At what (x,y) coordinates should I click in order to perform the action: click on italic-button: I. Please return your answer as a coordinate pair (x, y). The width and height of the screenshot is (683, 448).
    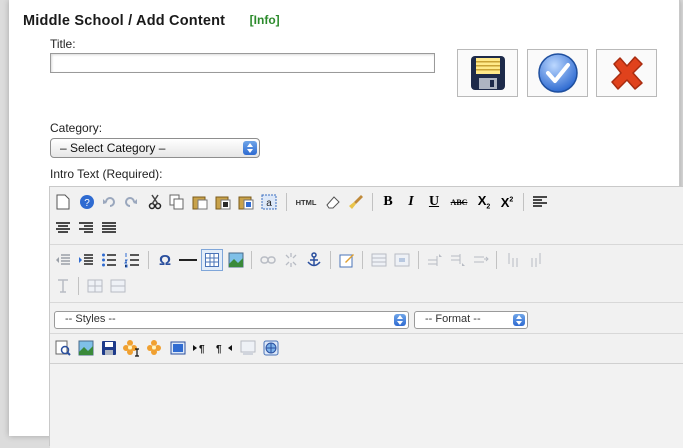
    Looking at the image, I should click on (411, 202).